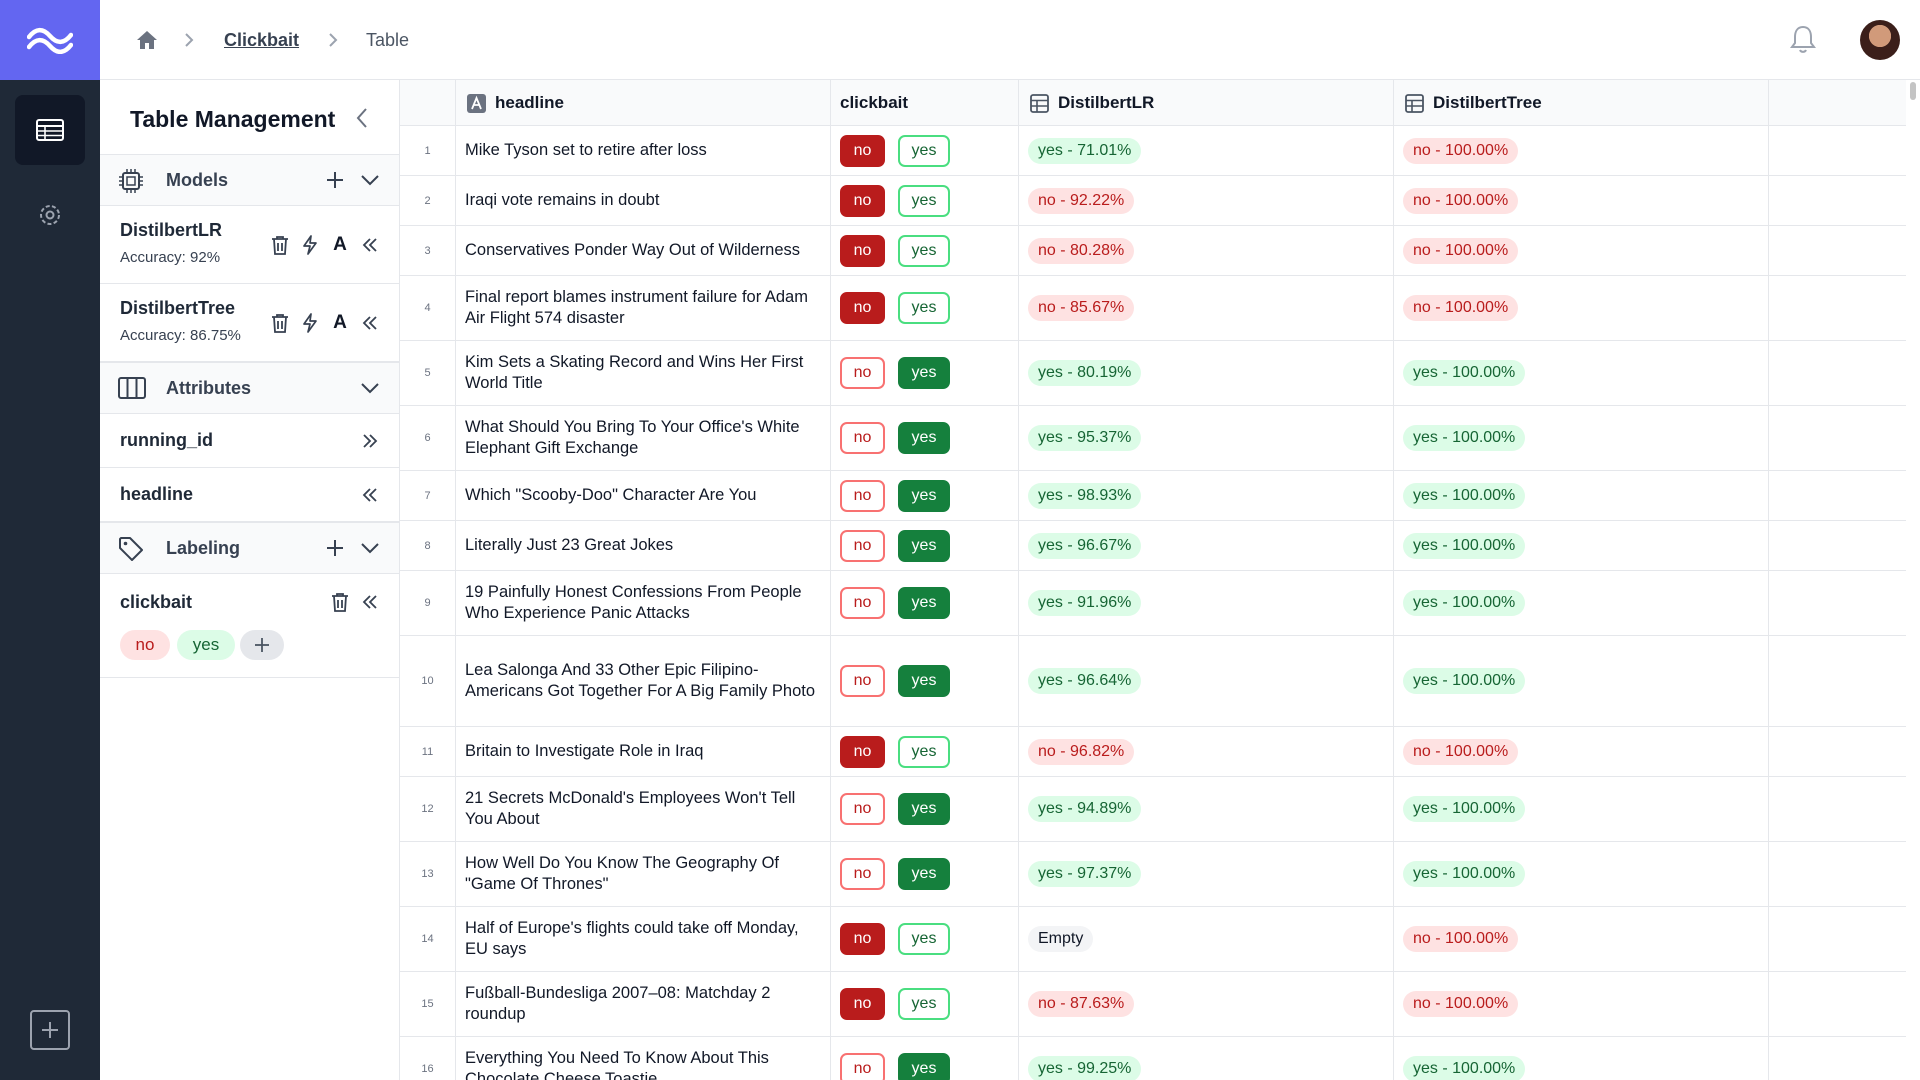  I want to click on collapse-panel-button, so click(362, 120).